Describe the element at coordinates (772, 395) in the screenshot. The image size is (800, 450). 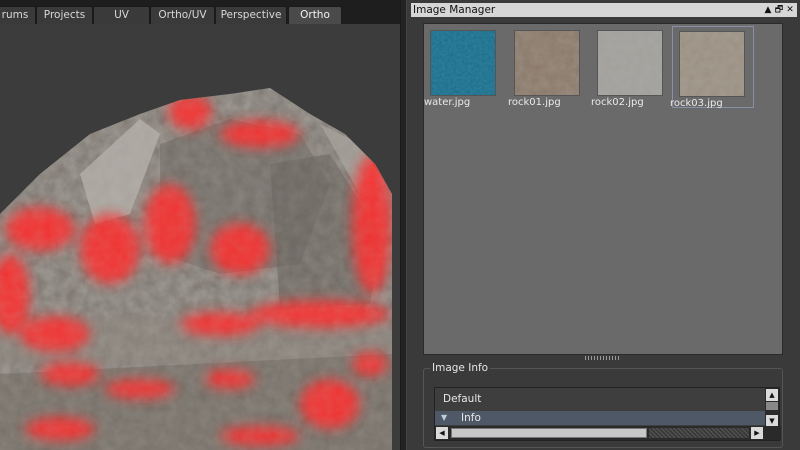
I see `scroll-up-icon: ▲` at that location.